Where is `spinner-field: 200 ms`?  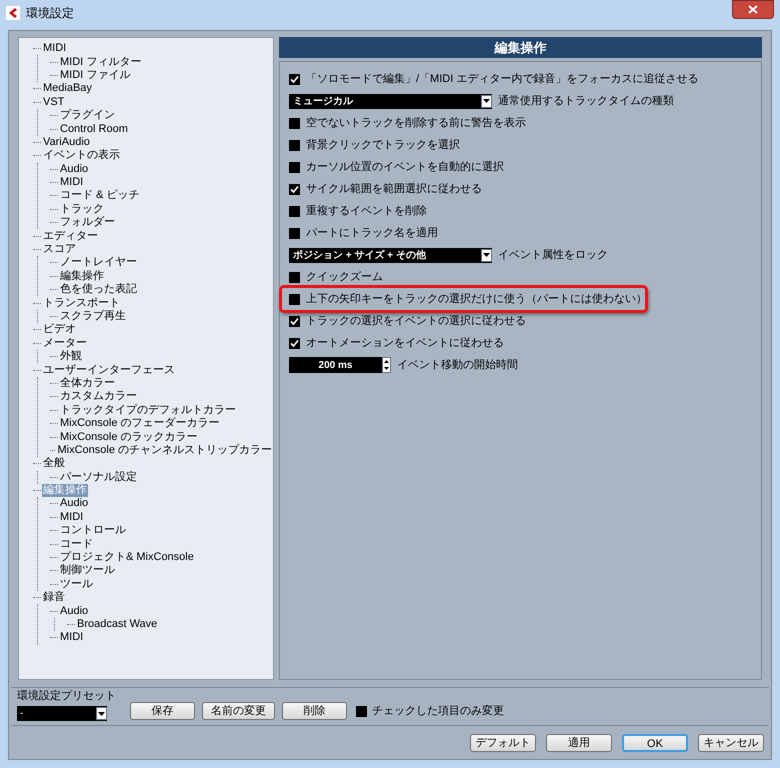 spinner-field: 200 ms is located at coordinates (340, 365).